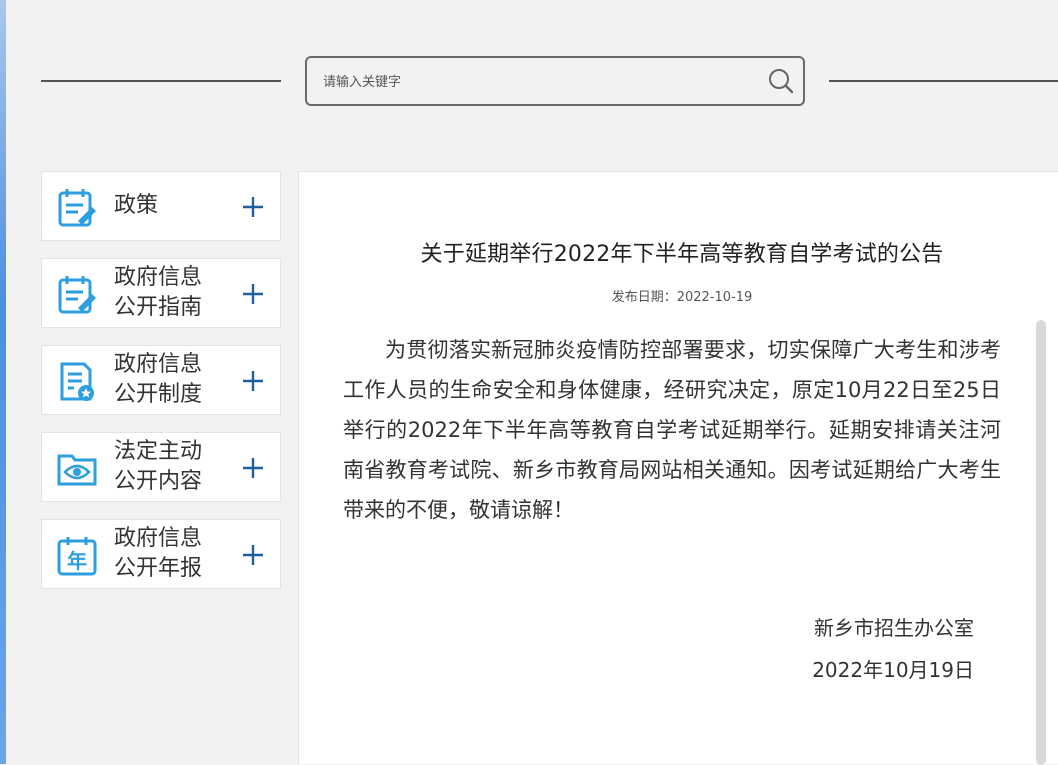 Image resolution: width=1058 pixels, height=765 pixels. Describe the element at coordinates (161, 81) in the screenshot. I see `search-divider-left` at that location.